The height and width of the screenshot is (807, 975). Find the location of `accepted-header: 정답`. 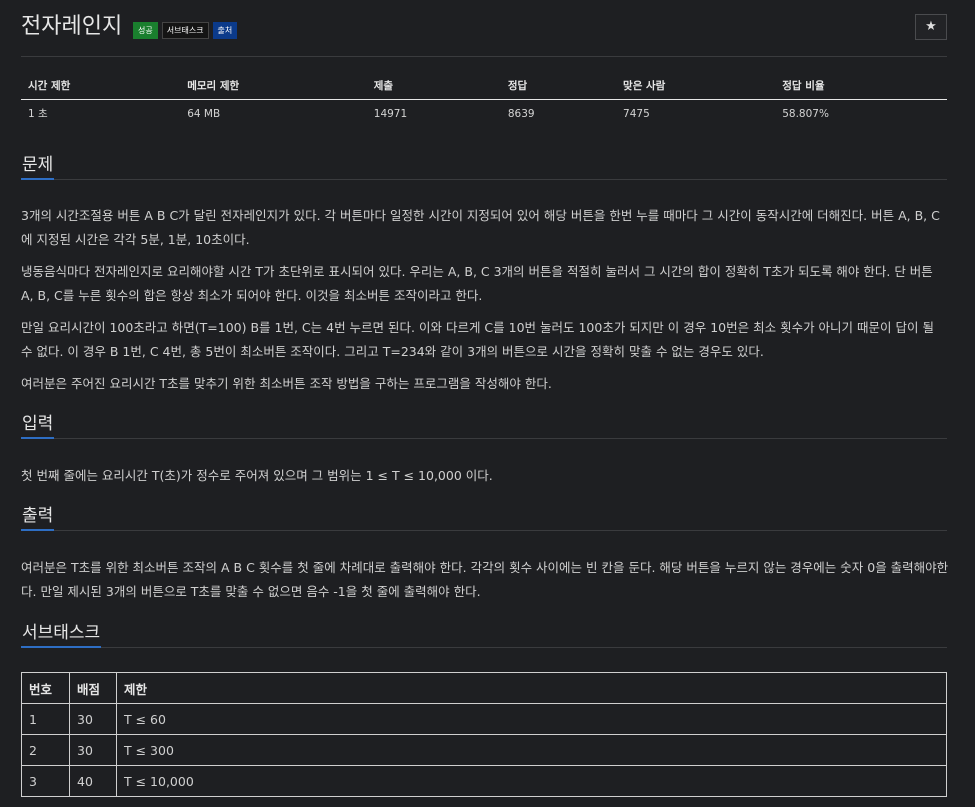

accepted-header: 정답 is located at coordinates (558, 86).